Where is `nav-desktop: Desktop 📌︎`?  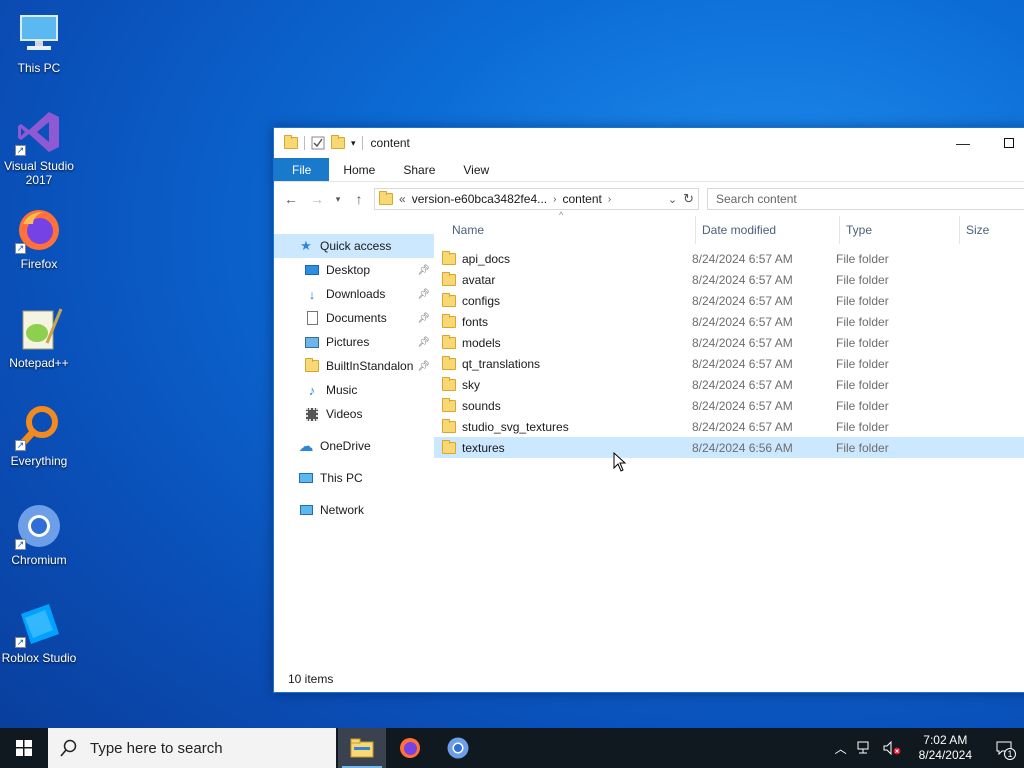
nav-desktop: Desktop 📌︎ is located at coordinates (354, 270).